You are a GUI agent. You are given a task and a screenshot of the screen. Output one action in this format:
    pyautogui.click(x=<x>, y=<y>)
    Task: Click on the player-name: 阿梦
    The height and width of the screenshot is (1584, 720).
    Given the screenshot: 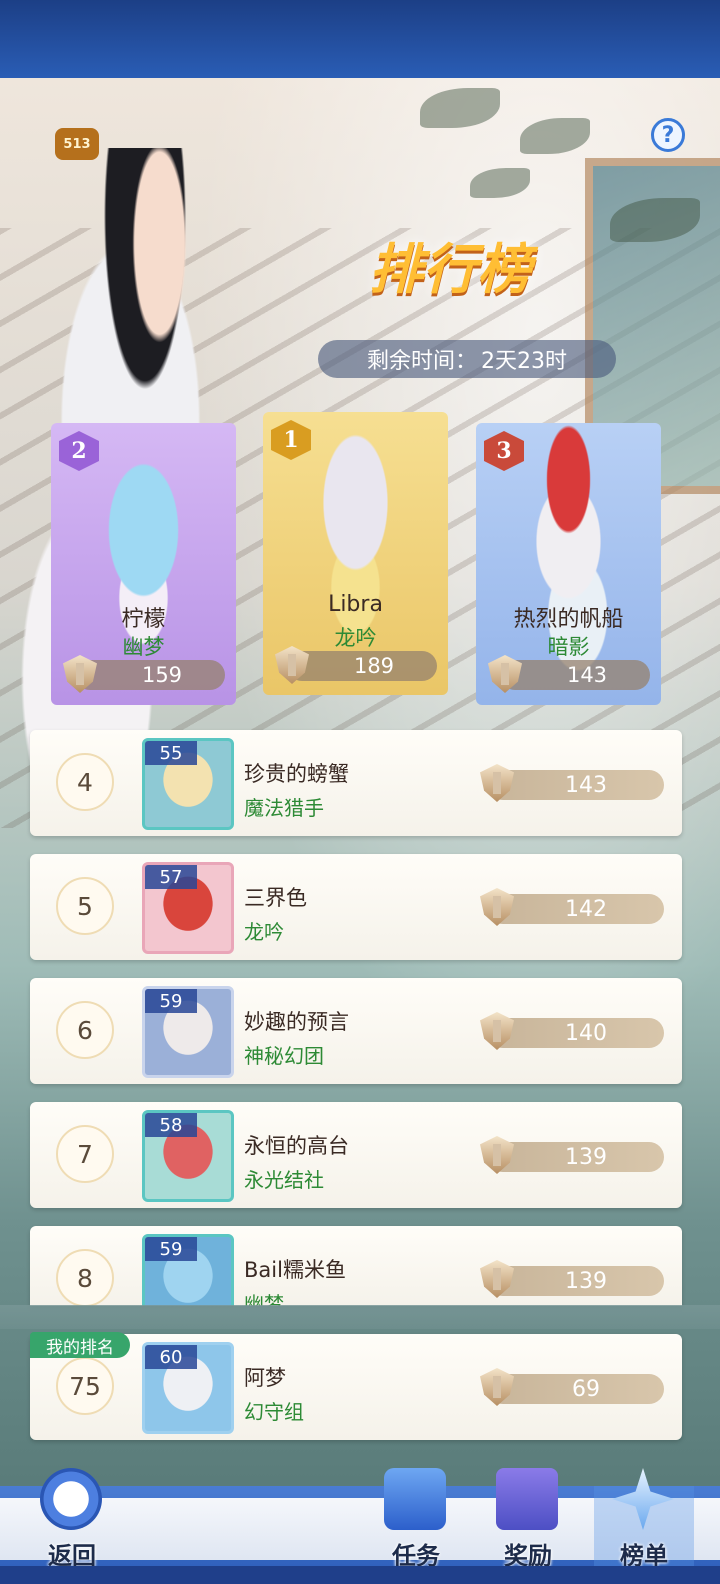 What is the action you would take?
    pyautogui.click(x=265, y=1378)
    